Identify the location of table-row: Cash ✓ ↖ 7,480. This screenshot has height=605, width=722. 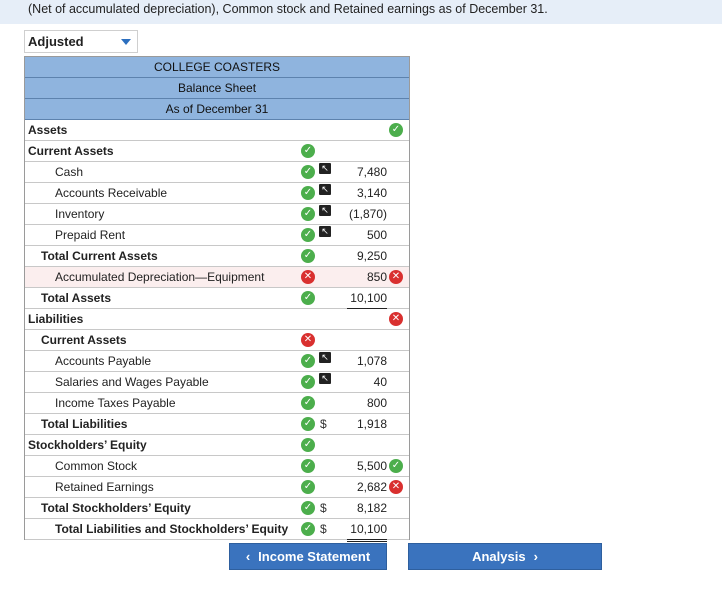
(217, 172).